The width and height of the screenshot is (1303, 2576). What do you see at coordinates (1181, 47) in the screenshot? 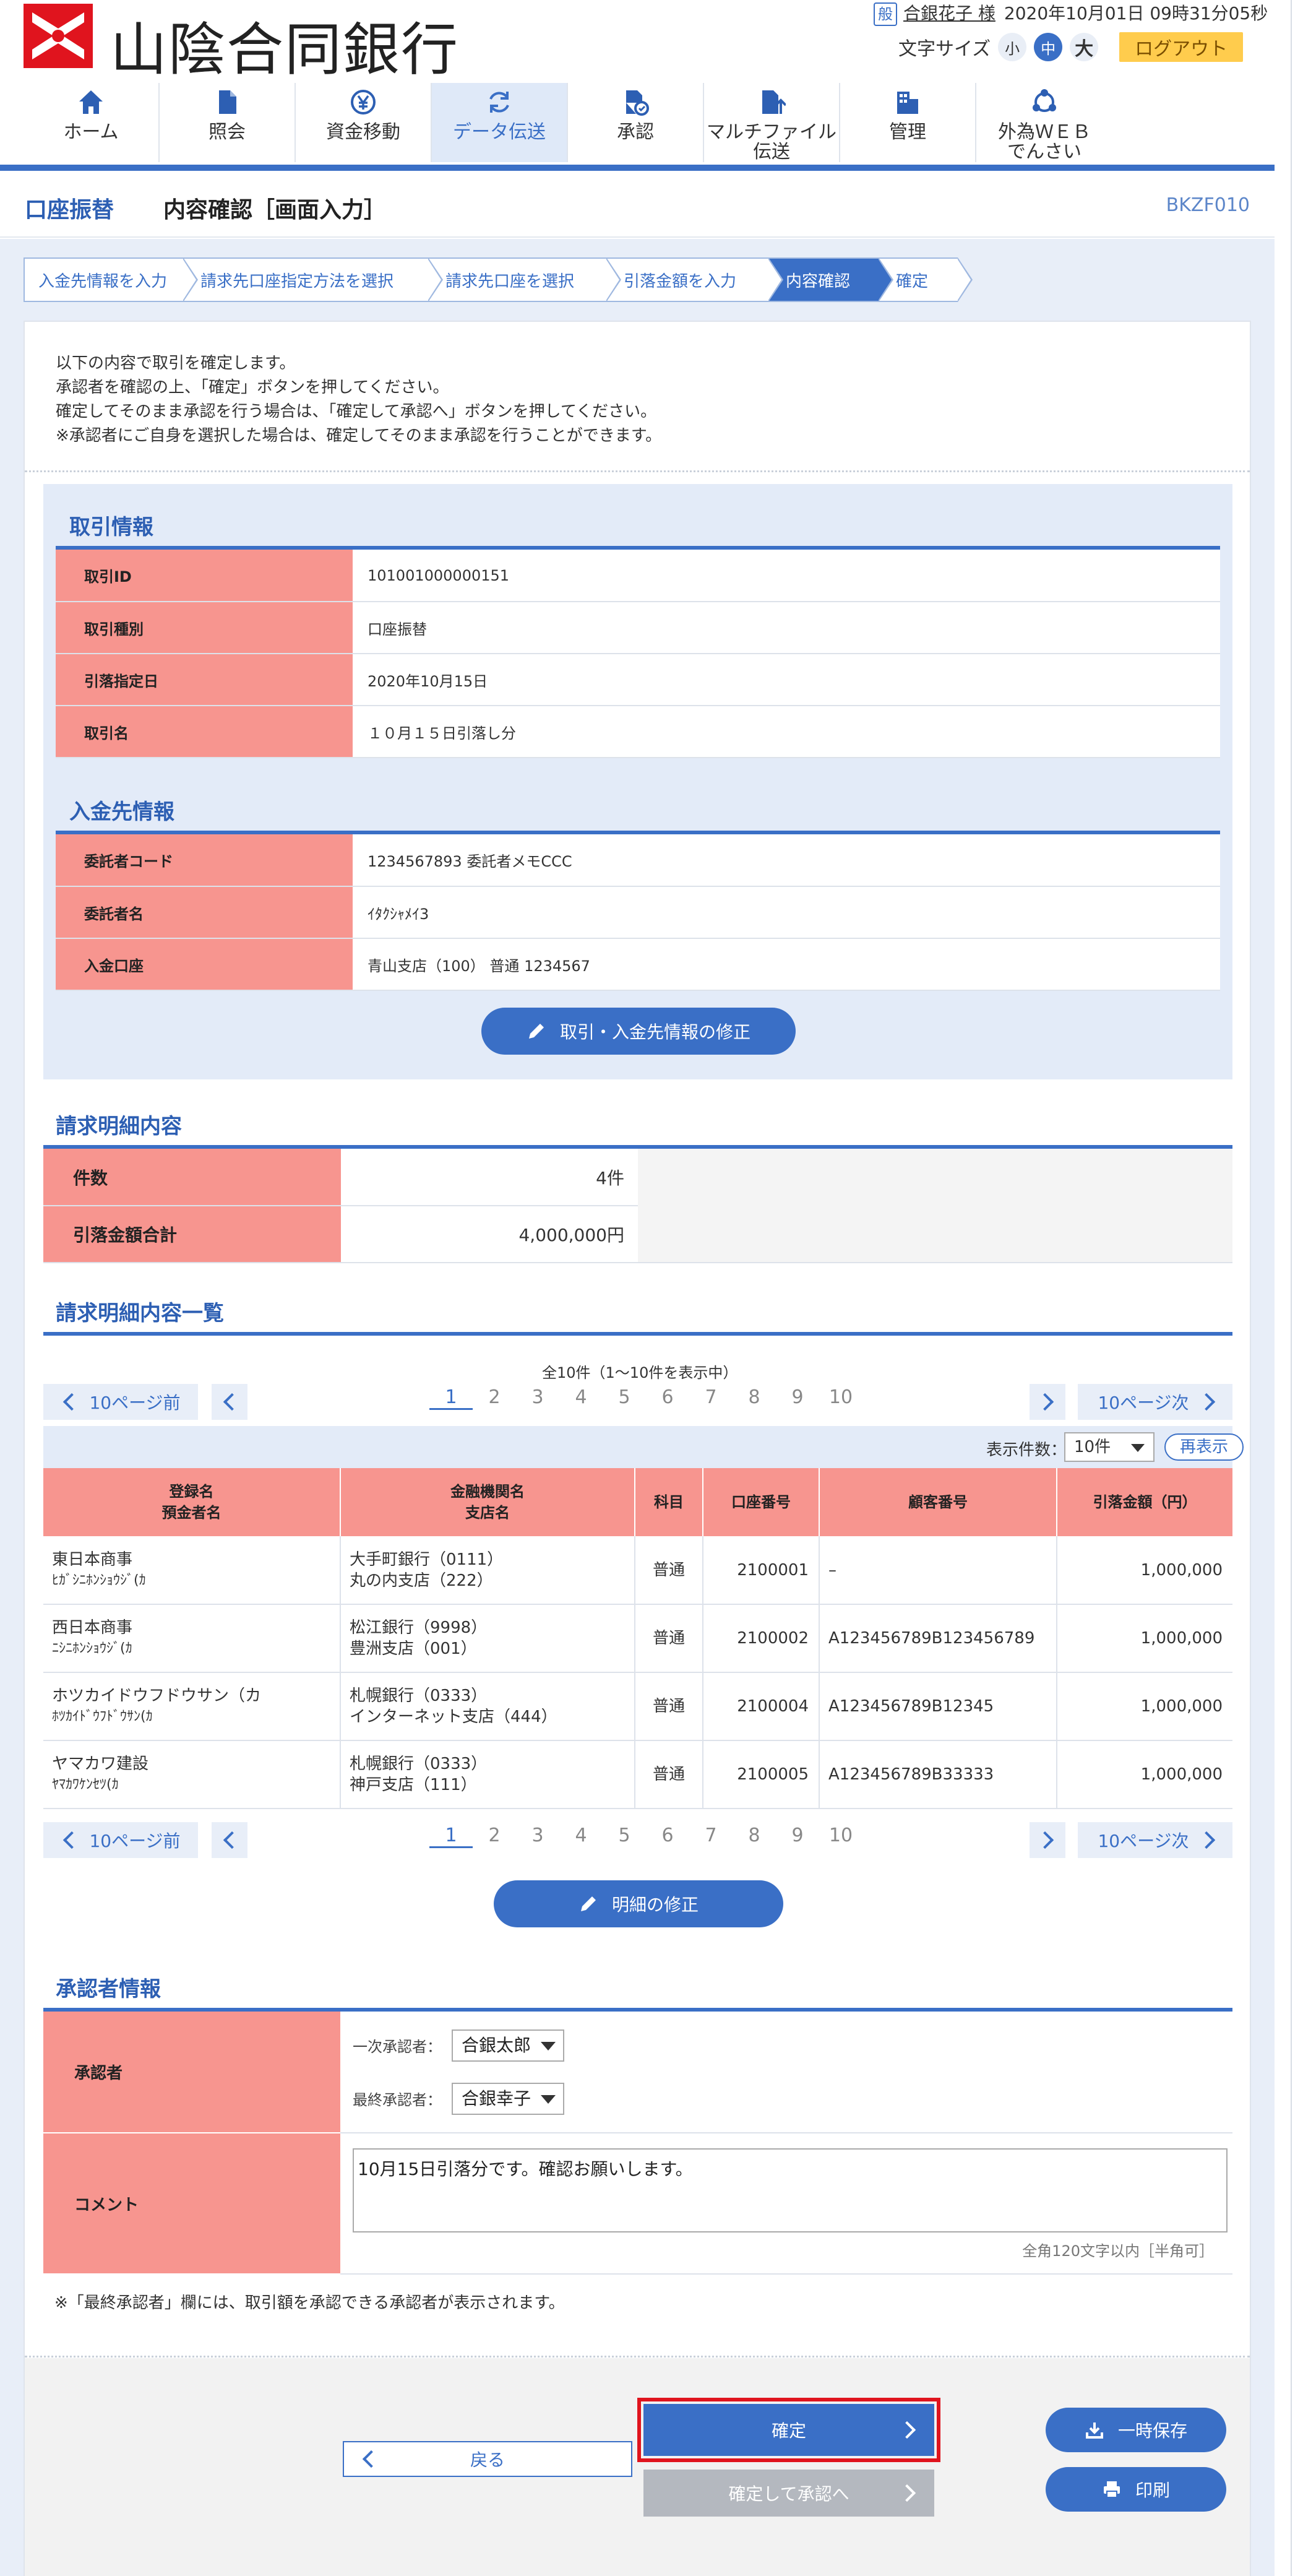
I see `logout-button: ログアウト` at bounding box center [1181, 47].